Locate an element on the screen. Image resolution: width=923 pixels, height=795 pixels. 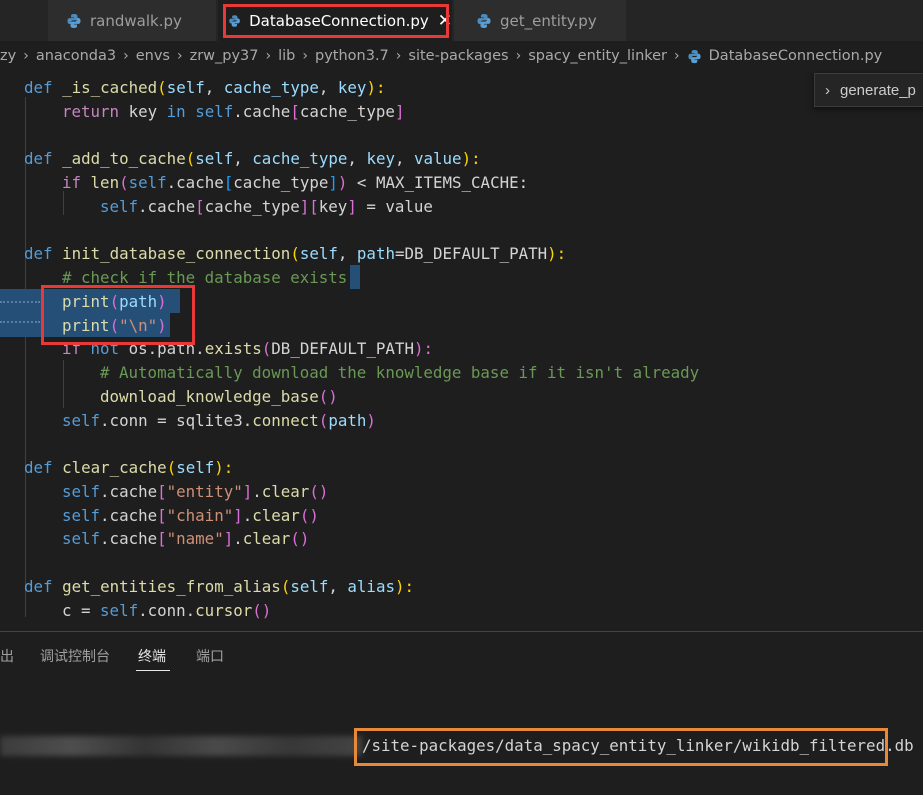
tab-label: DatabaseConnection.py is located at coordinates (339, 20).